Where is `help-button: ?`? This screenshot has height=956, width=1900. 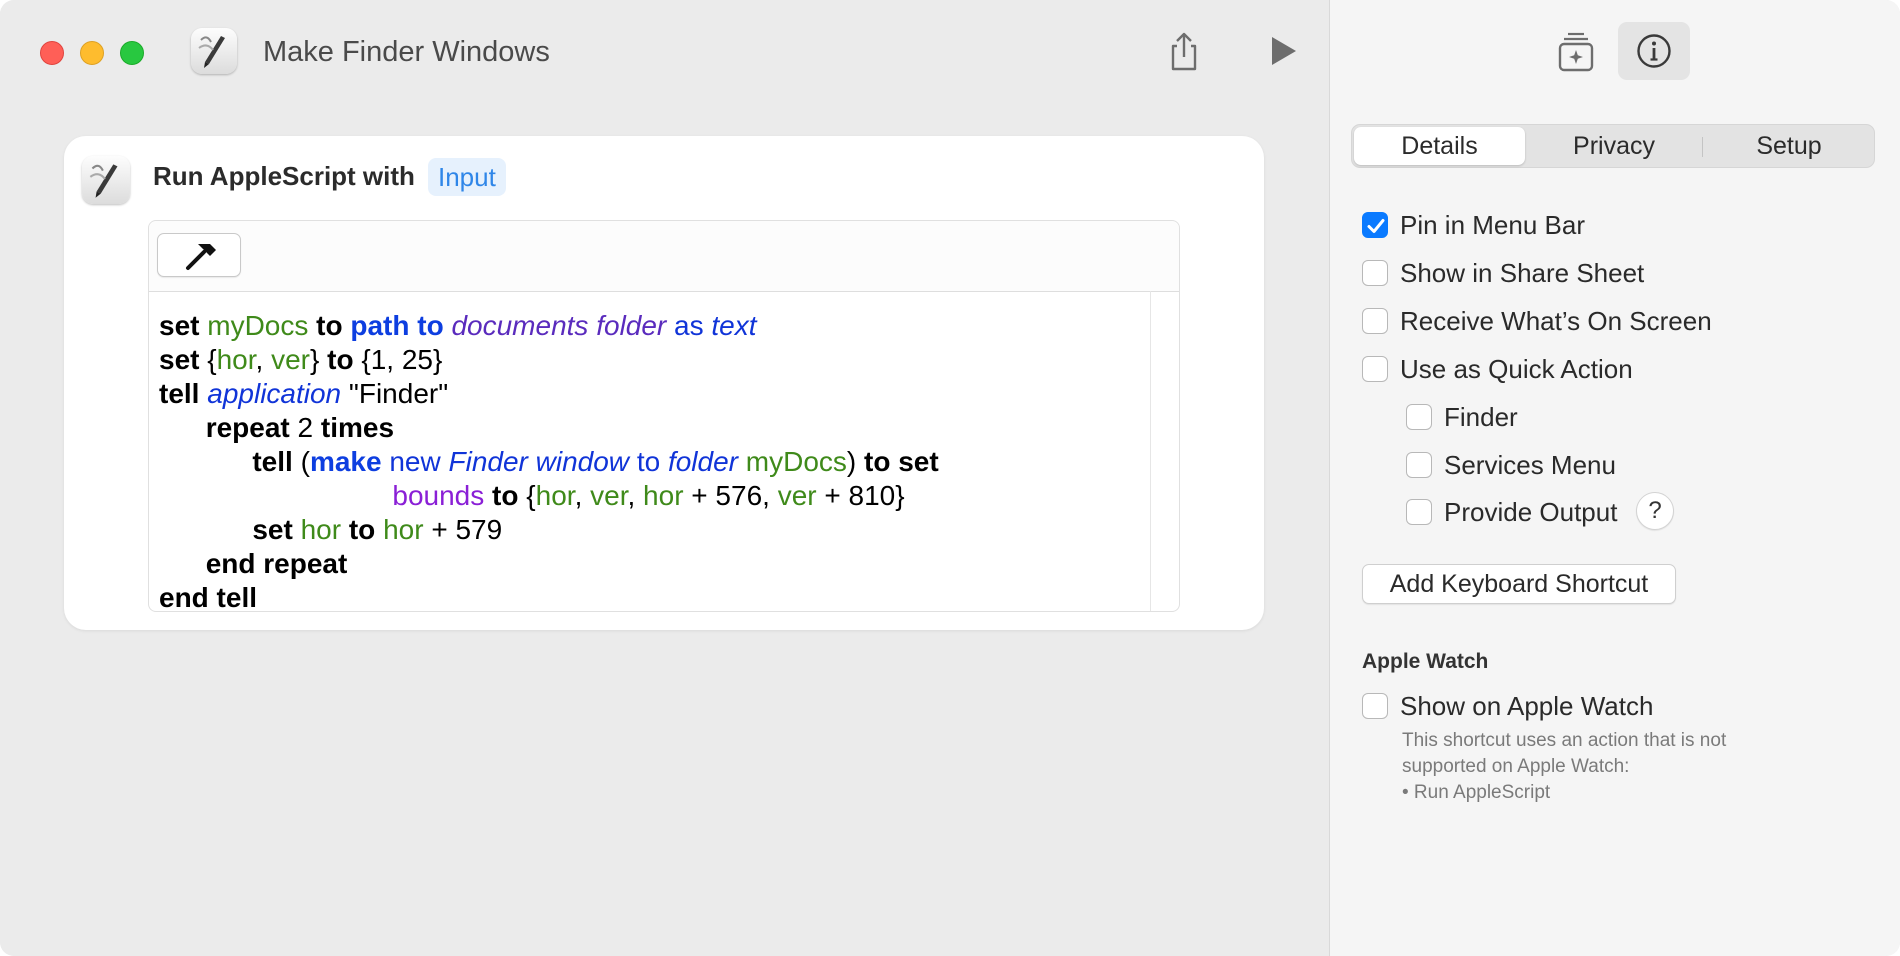
help-button: ? is located at coordinates (1655, 511).